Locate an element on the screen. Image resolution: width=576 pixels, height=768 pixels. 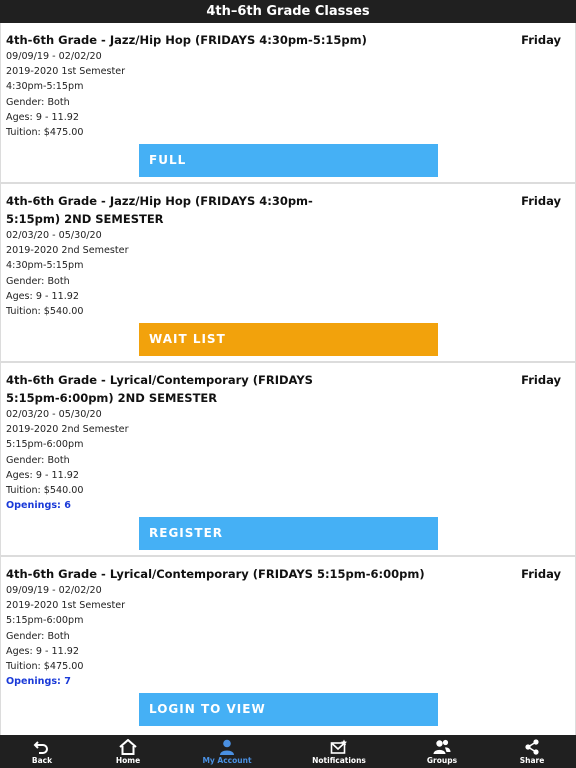
wait-list-button: WAIT LIST is located at coordinates (288, 339).